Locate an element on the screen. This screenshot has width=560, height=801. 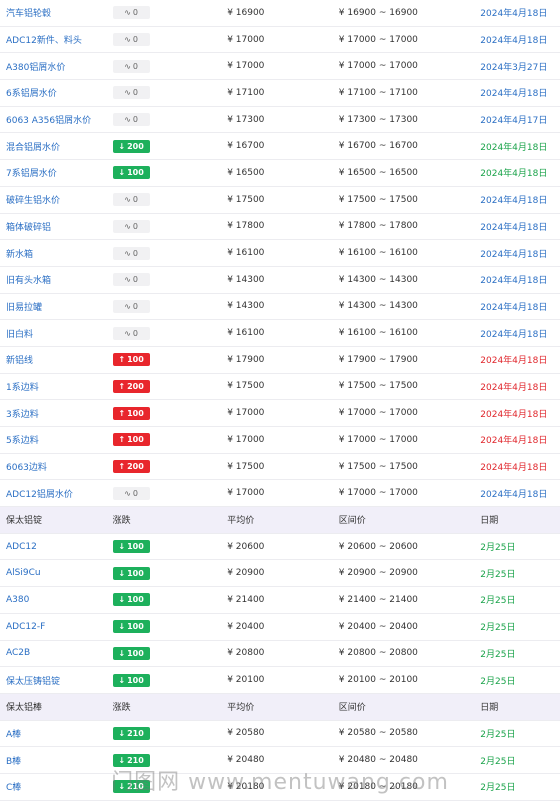
section-header: 保太铝锭 涨跌 平均价 区间价 日期 is located at coordinates (280, 520).